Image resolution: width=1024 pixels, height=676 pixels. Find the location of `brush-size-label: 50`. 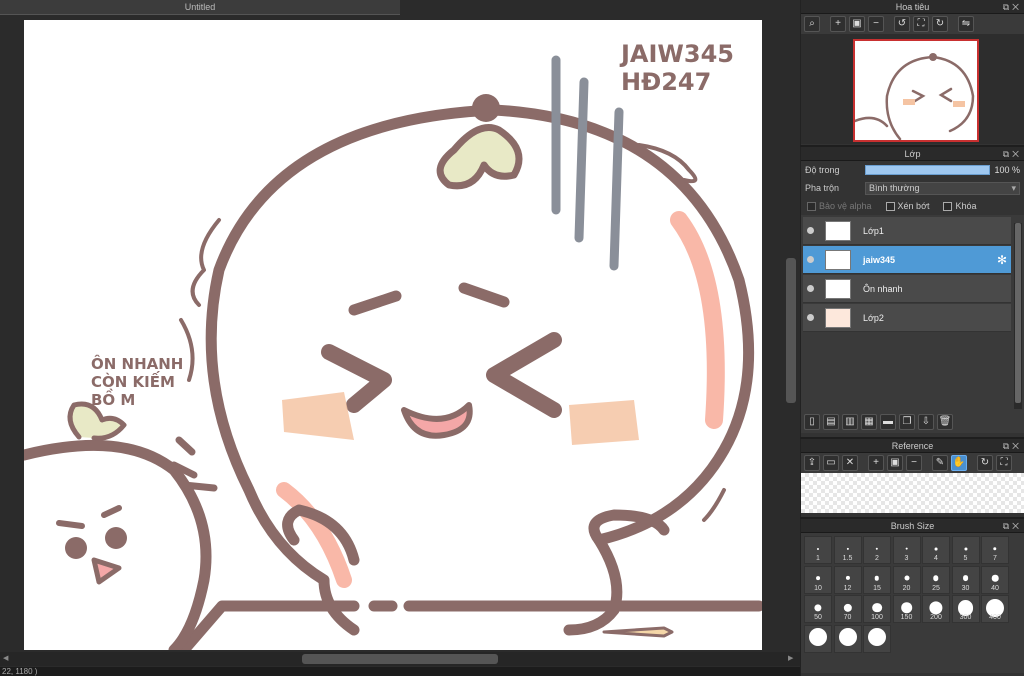

brush-size-label: 50 is located at coordinates (818, 617).